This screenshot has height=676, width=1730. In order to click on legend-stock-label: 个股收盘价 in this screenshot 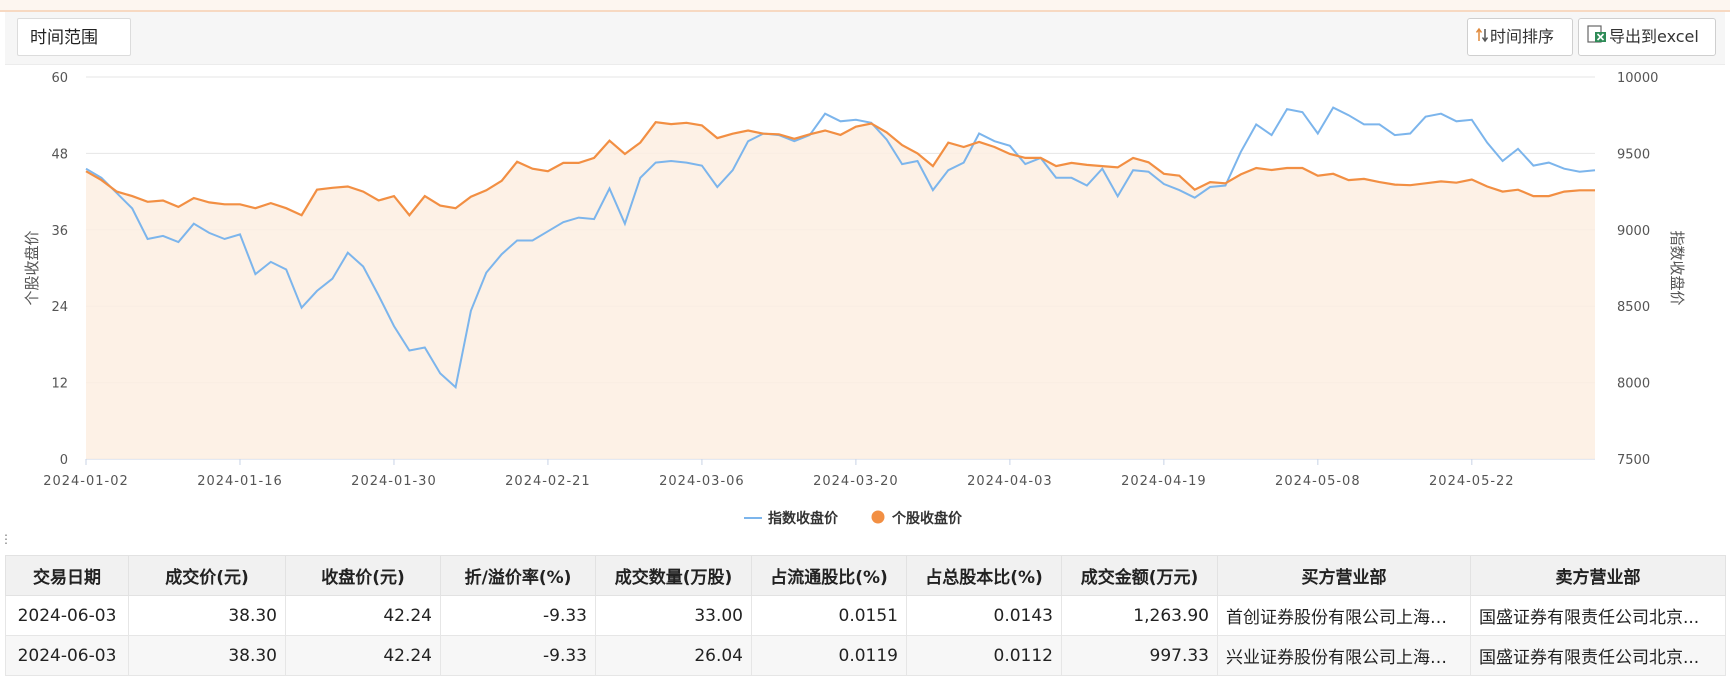, I will do `click(927, 518)`.